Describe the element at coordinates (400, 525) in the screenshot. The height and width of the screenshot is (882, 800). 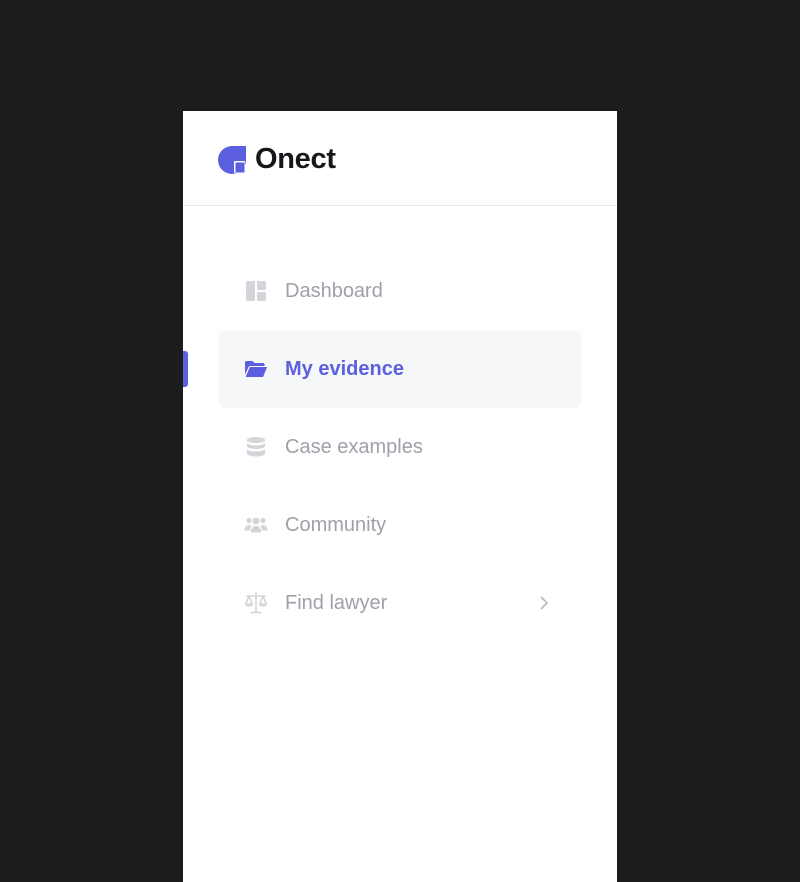
I see `sidebar-item-community: Community` at that location.